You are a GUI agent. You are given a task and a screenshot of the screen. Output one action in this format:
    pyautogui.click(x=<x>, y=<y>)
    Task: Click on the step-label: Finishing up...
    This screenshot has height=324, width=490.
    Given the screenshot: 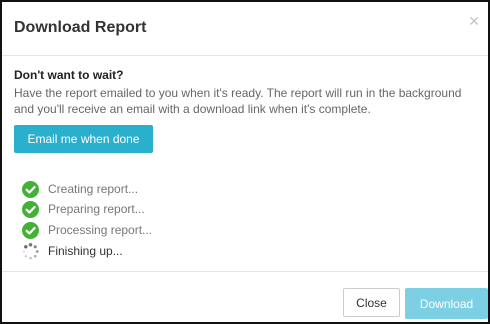 What is the action you would take?
    pyautogui.click(x=85, y=251)
    